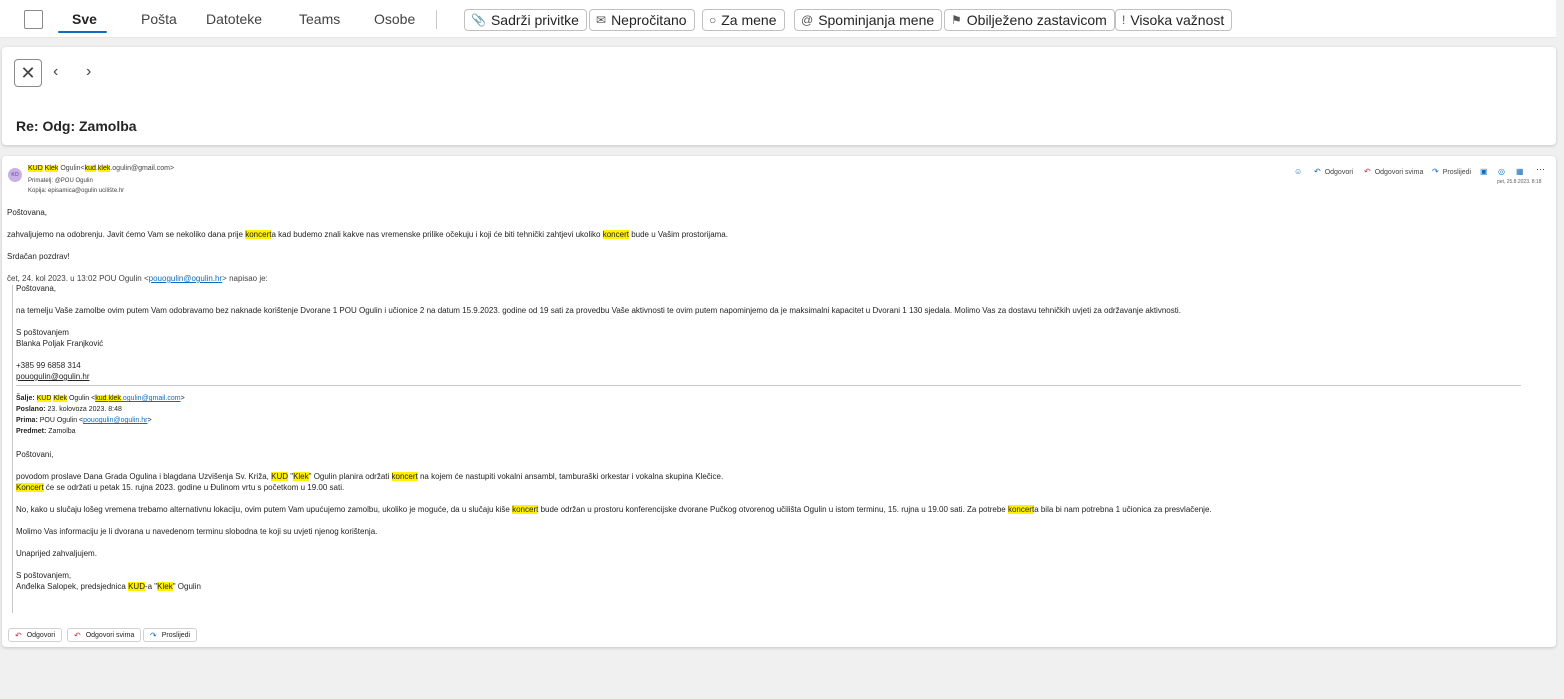 This screenshot has width=1564, height=699. What do you see at coordinates (44, 575) in the screenshot?
I see `orig-regards: S poštovanjem,` at bounding box center [44, 575].